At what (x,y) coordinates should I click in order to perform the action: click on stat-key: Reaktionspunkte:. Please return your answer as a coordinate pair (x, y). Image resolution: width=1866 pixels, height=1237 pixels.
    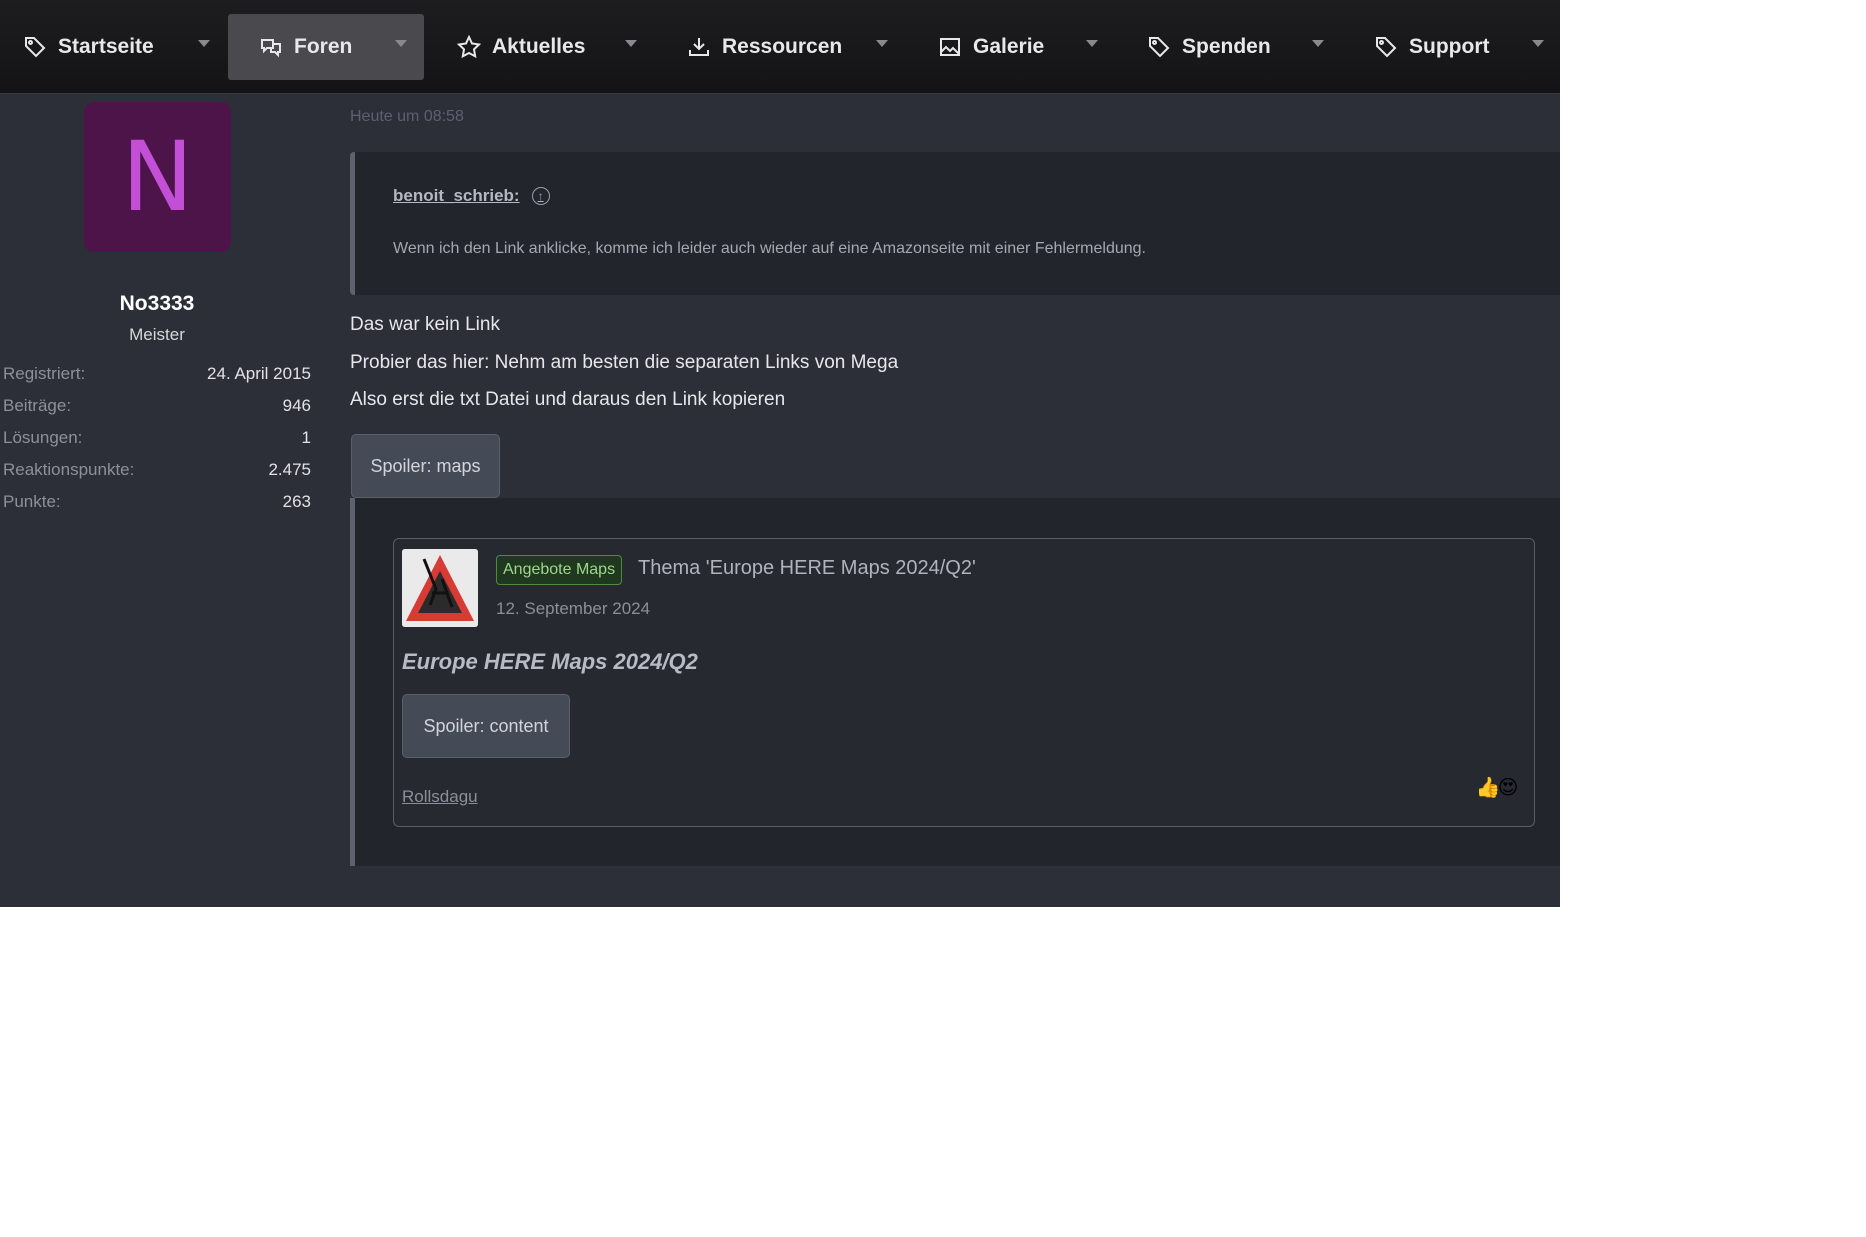
    Looking at the image, I should click on (69, 469).